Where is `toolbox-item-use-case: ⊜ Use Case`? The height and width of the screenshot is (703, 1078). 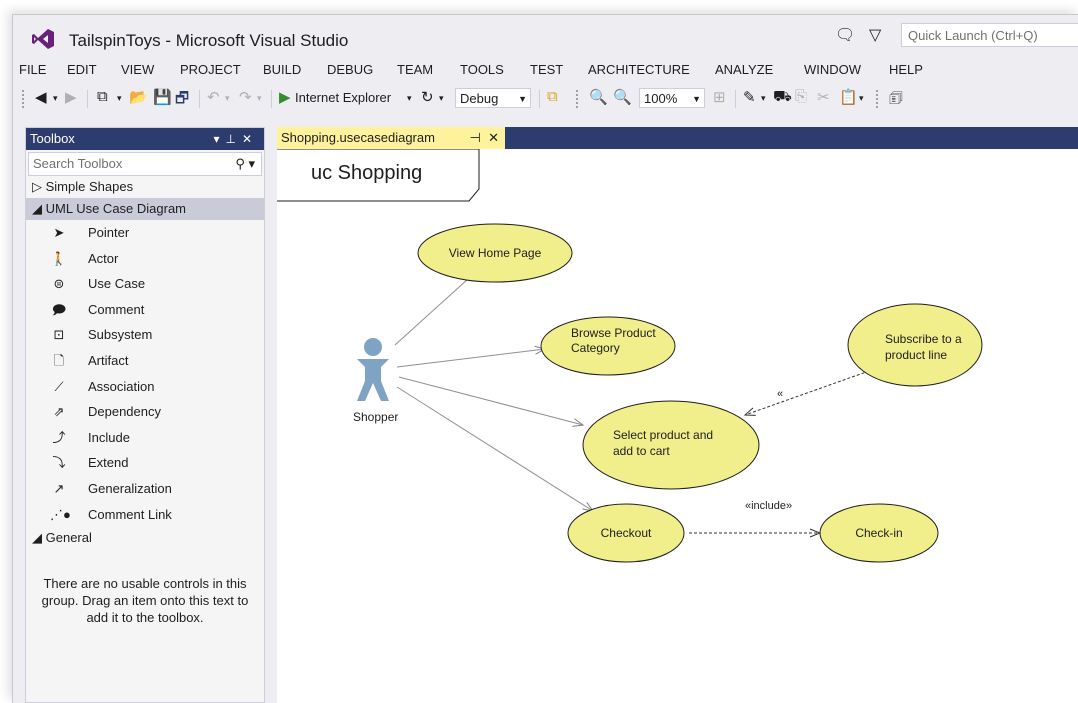 toolbox-item-use-case: ⊜ Use Case is located at coordinates (145, 284).